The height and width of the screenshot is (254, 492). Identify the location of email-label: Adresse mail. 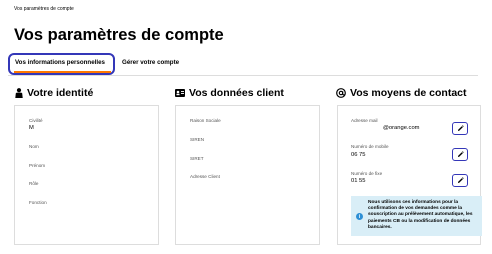
(364, 120).